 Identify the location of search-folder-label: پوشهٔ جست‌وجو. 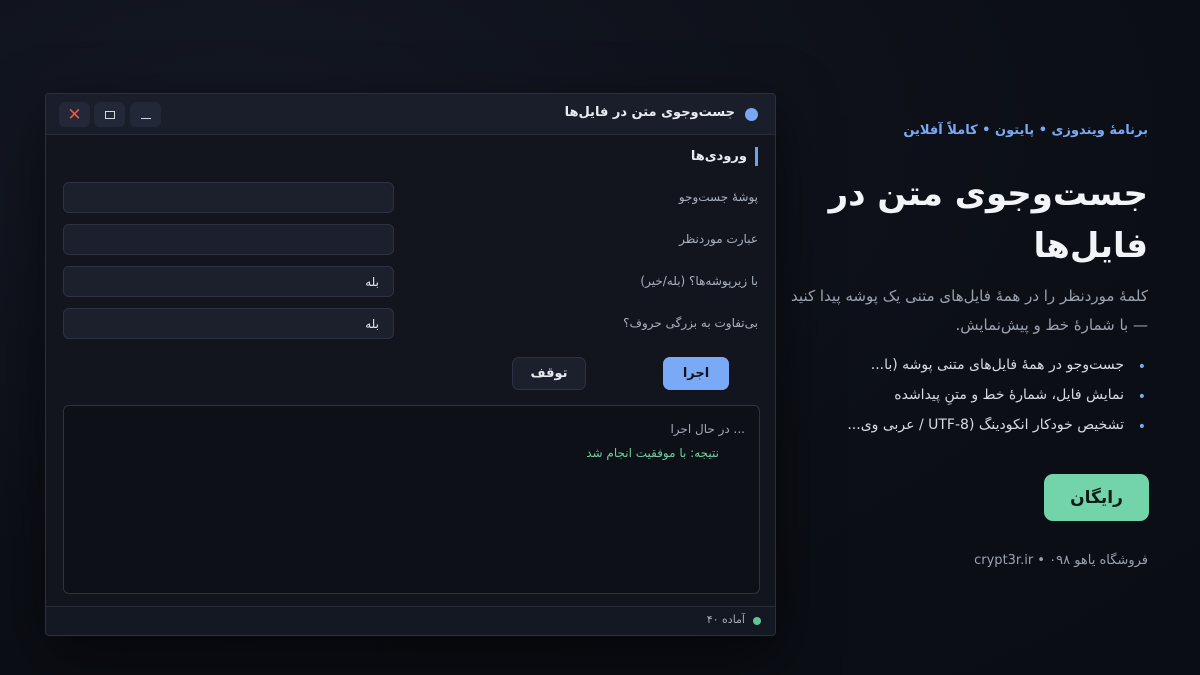
(718, 197).